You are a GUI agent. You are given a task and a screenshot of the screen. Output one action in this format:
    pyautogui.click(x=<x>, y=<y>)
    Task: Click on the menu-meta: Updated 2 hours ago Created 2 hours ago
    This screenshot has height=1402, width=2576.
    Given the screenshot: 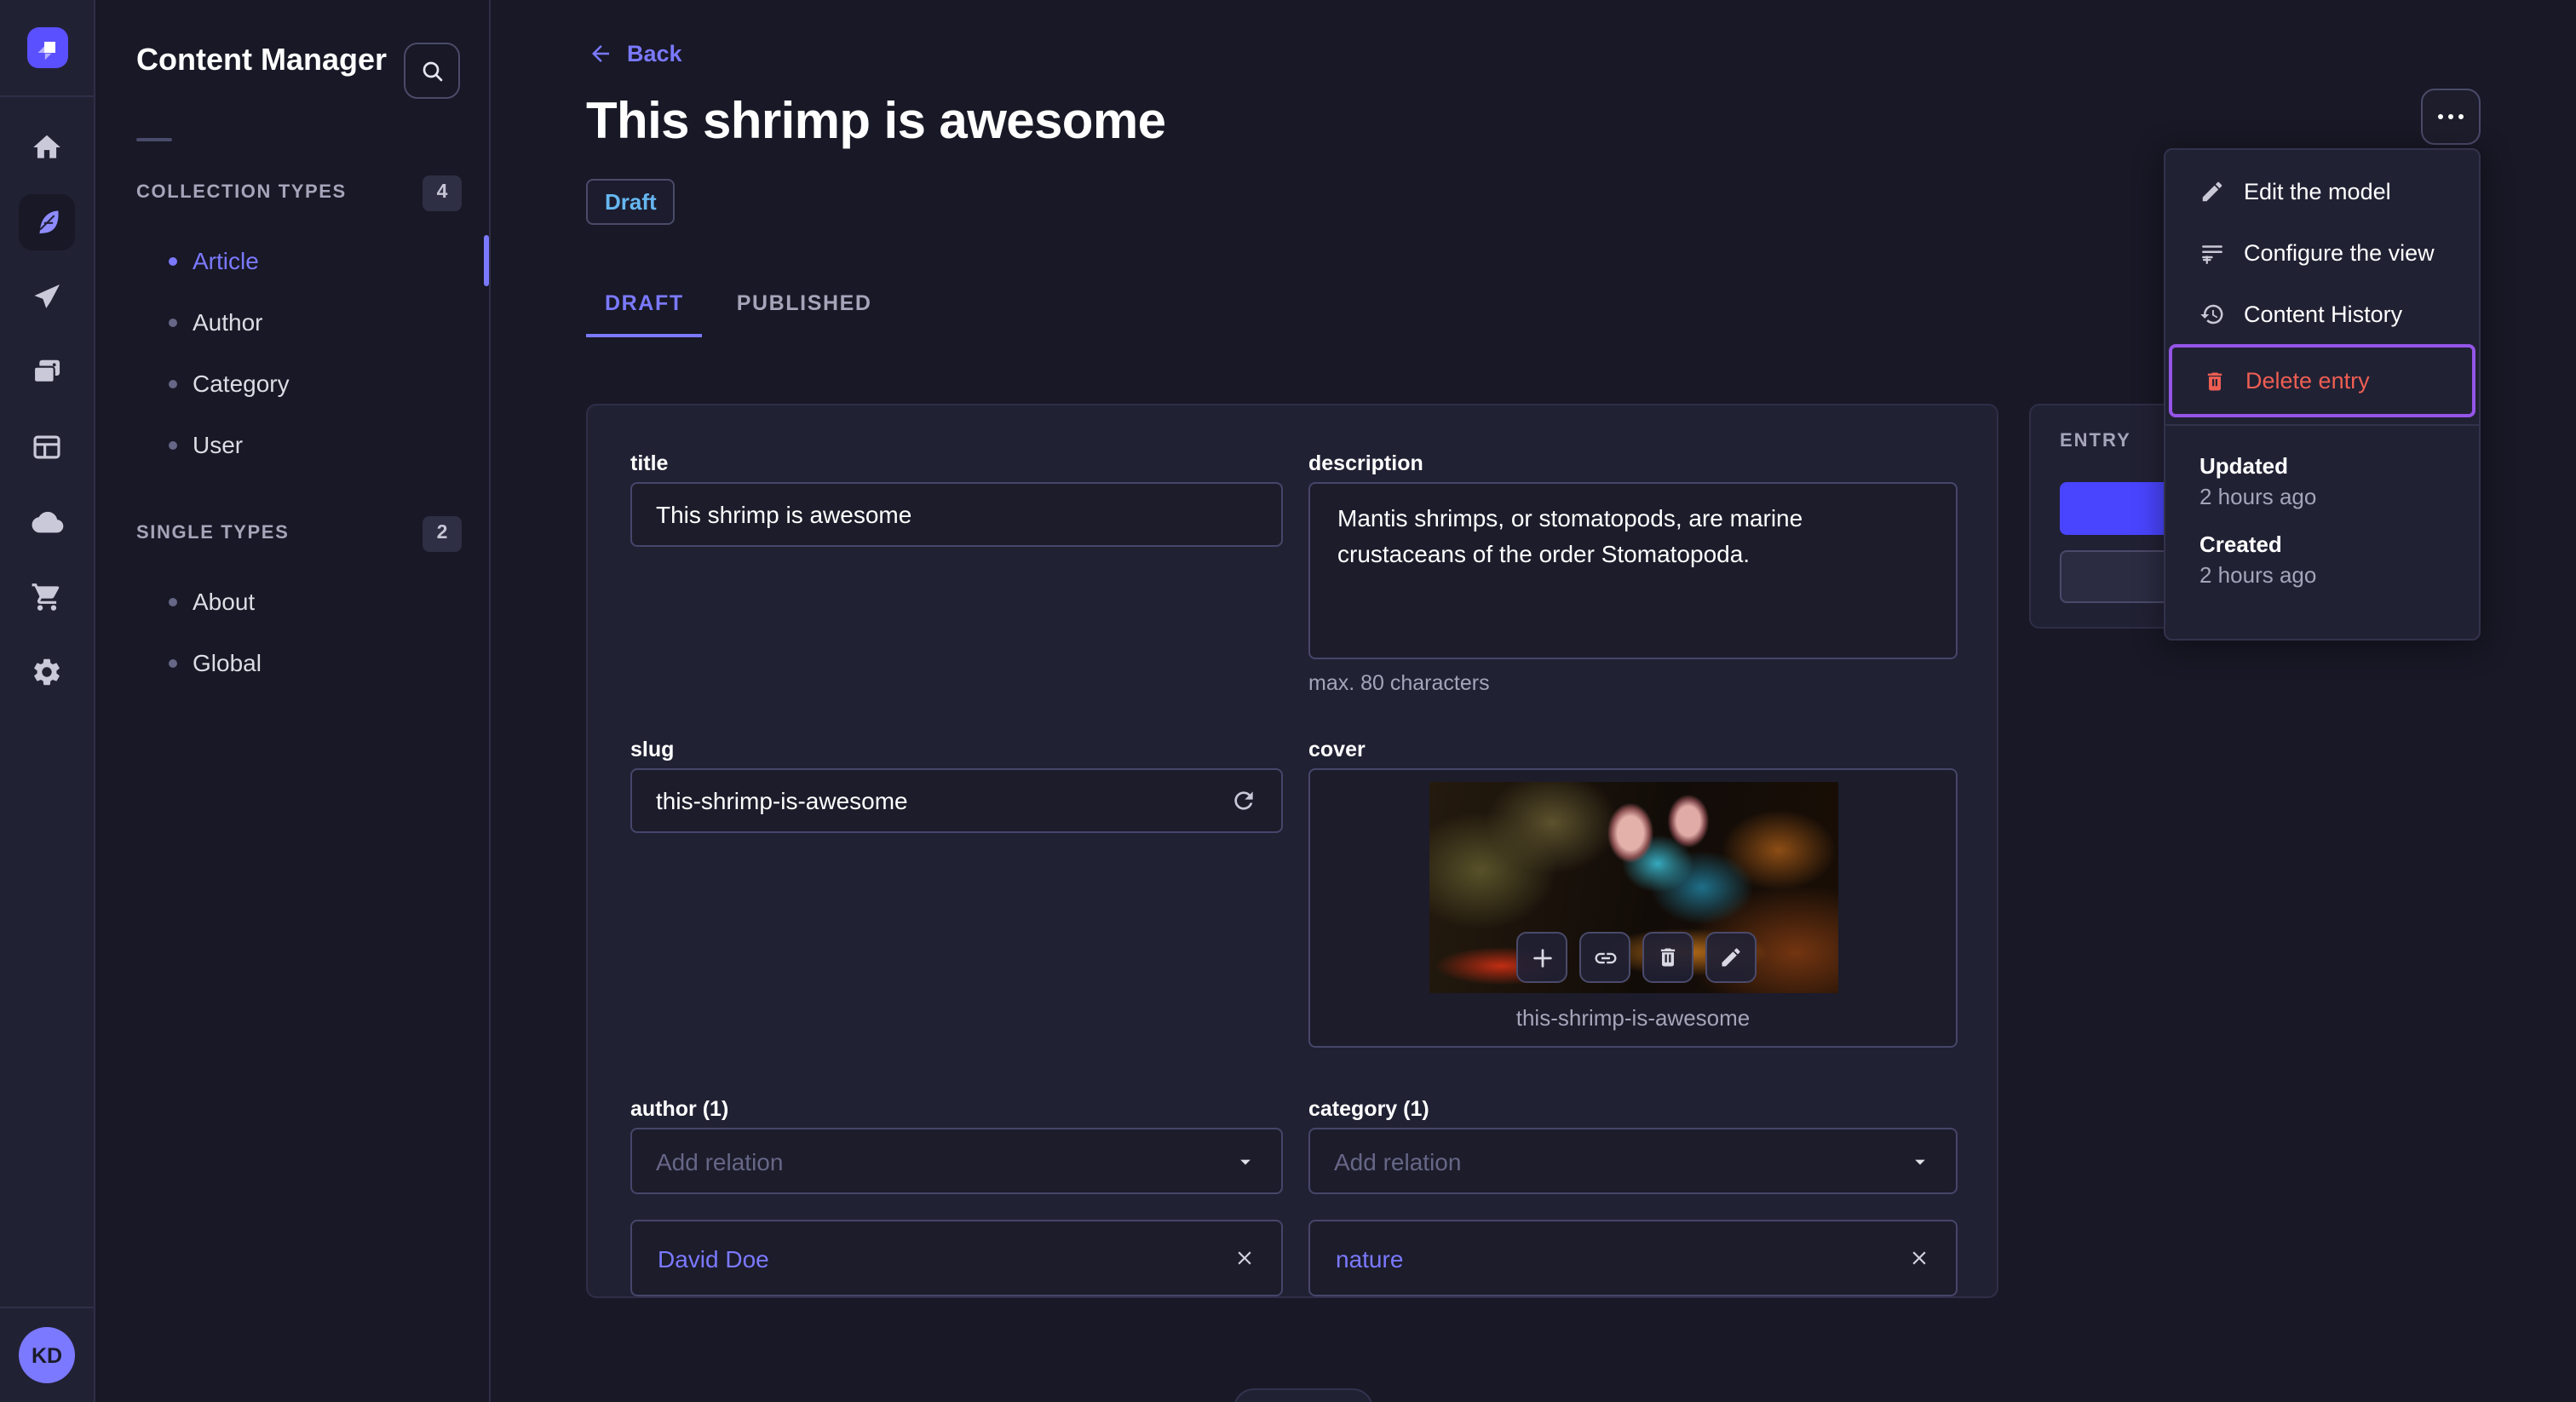 What is the action you would take?
    pyautogui.click(x=2322, y=508)
    